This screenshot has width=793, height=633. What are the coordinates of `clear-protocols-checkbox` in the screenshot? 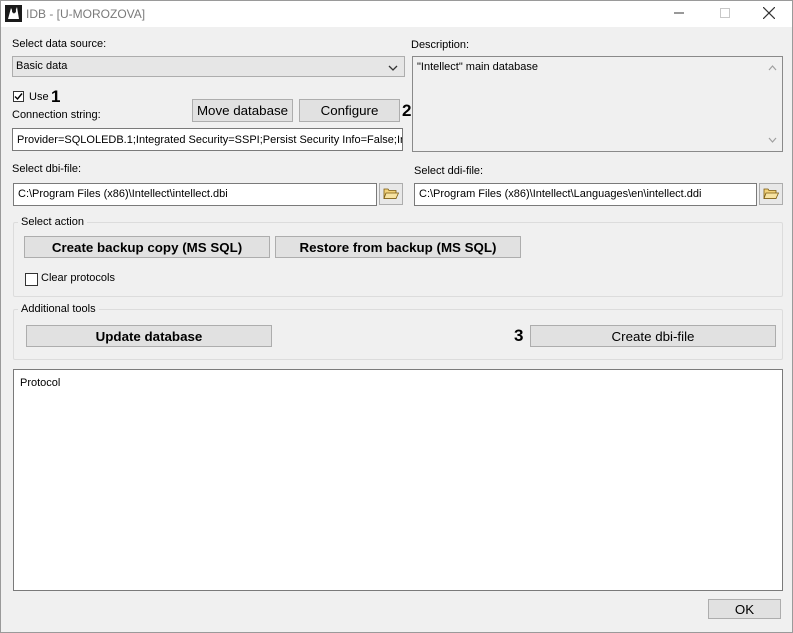 It's located at (31, 279).